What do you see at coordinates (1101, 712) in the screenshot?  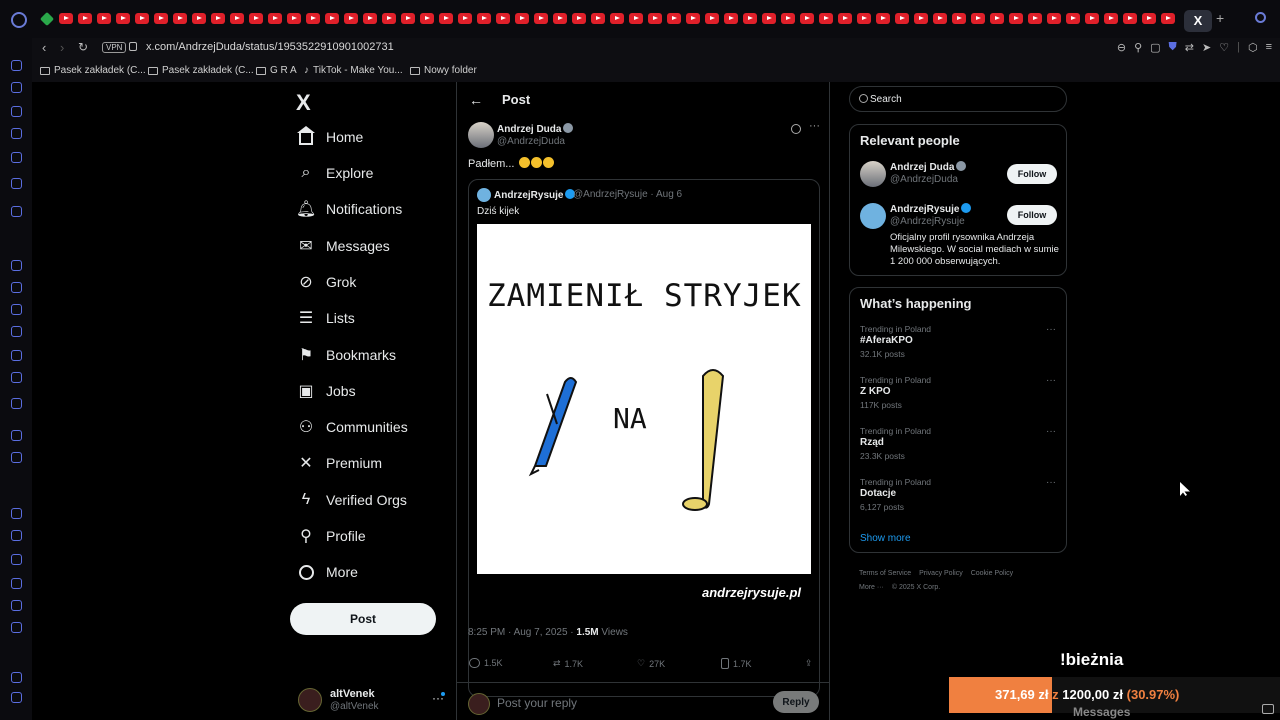 I see `messages-drawer-label: Messages` at bounding box center [1101, 712].